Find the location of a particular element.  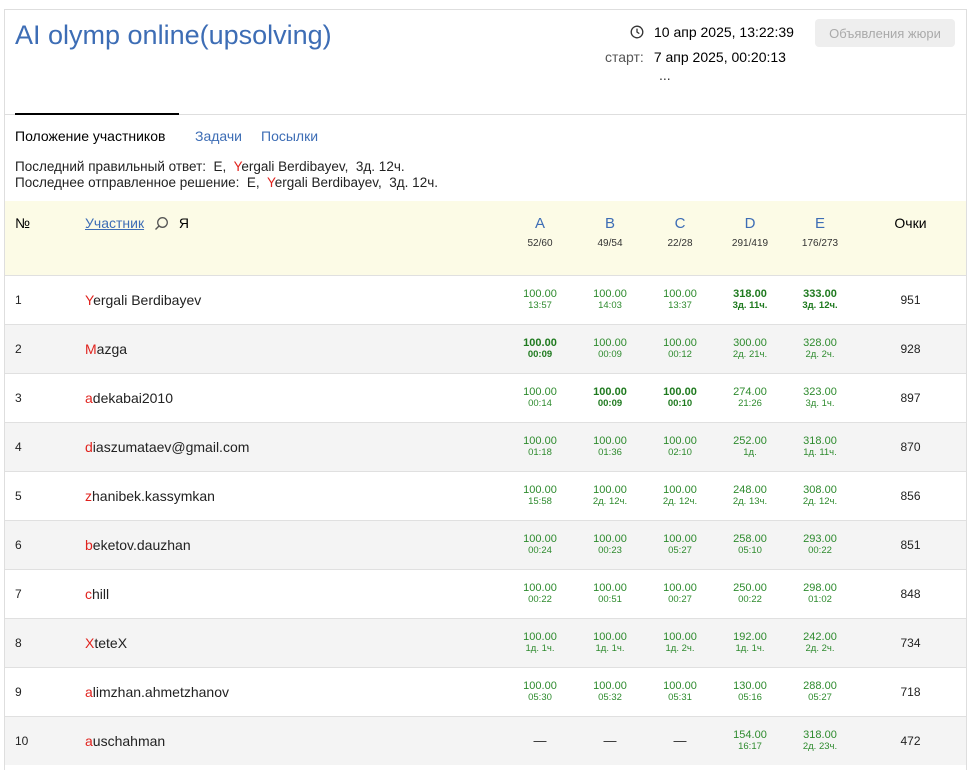

participant-sort-link: Участник is located at coordinates (114, 223).